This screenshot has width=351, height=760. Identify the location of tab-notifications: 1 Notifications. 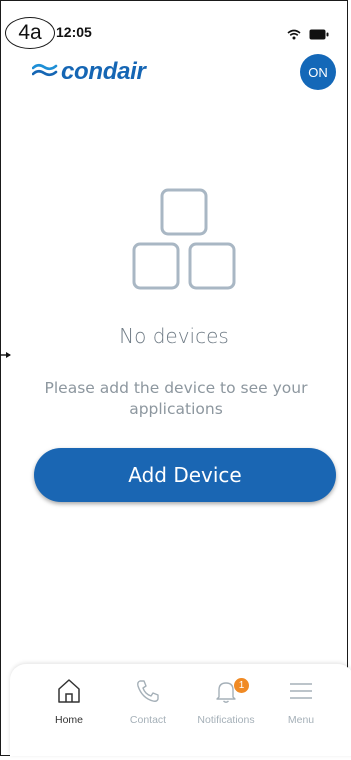
(226, 702).